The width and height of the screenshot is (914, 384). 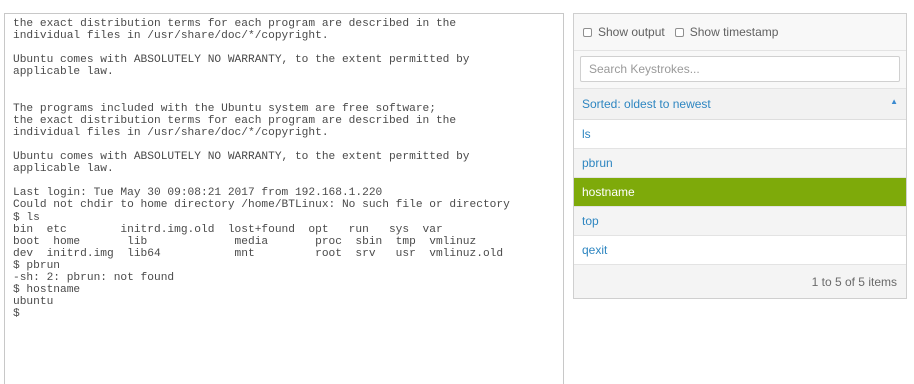 I want to click on keystroke-row: ls, so click(x=740, y=134).